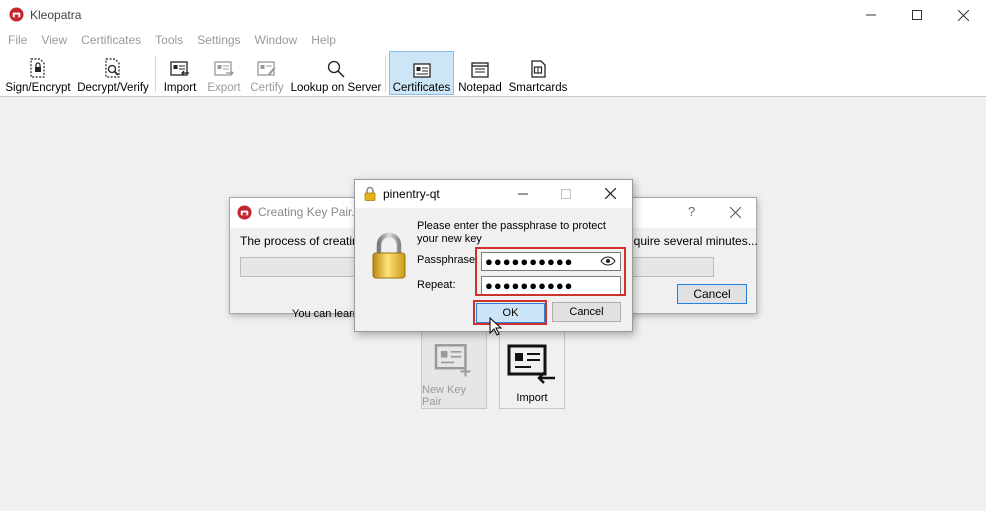 The image size is (986, 511). Describe the element at coordinates (586, 312) in the screenshot. I see `pinentry-cancel-button: Cancel` at that location.